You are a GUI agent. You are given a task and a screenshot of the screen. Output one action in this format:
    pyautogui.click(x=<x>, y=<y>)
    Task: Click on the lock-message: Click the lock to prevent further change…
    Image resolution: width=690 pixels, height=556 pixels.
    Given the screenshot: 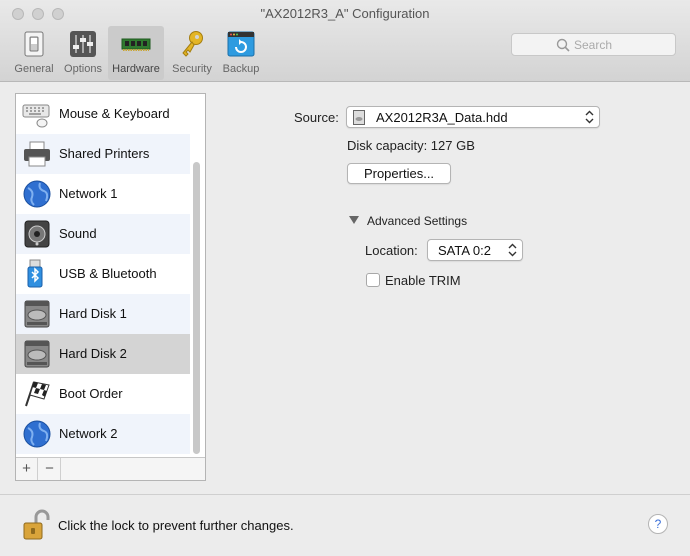 What is the action you would take?
    pyautogui.click(x=176, y=525)
    